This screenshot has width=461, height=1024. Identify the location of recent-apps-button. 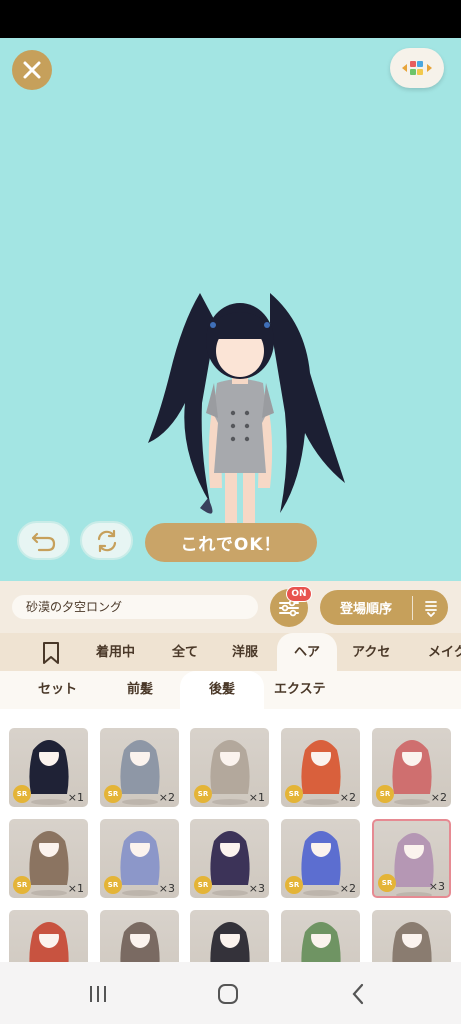
(98, 994).